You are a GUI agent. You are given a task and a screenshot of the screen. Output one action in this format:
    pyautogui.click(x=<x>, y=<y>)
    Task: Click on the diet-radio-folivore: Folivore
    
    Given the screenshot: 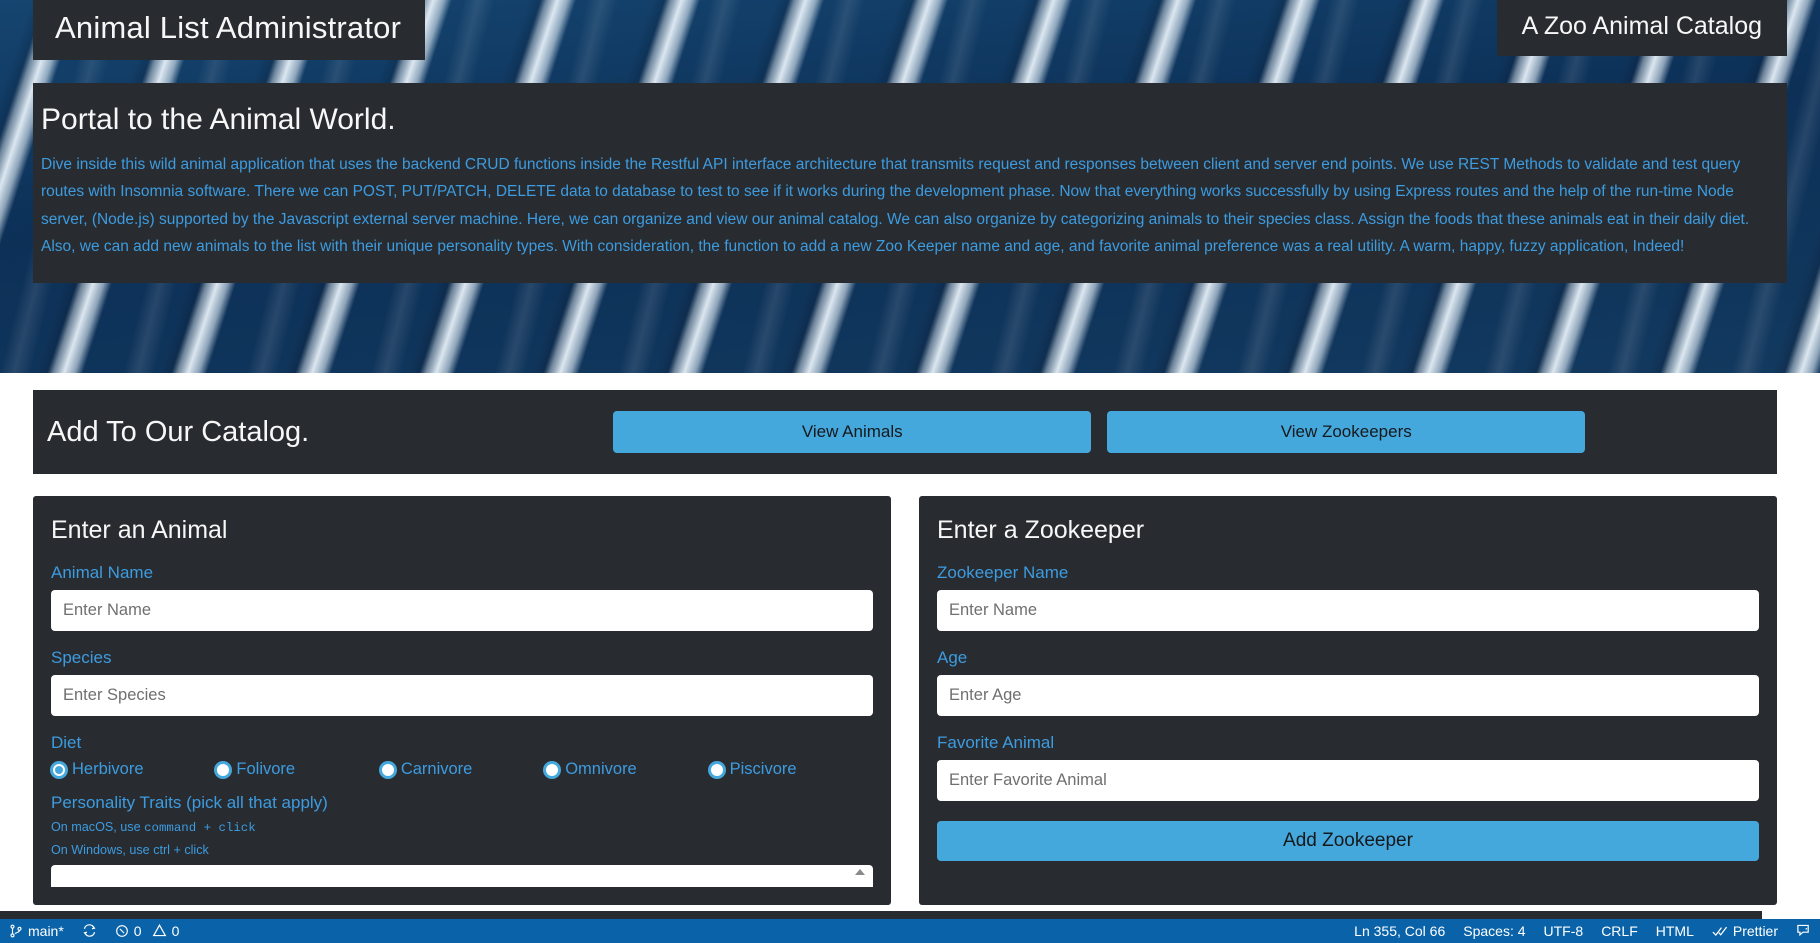 What is the action you would take?
    pyautogui.click(x=297, y=769)
    